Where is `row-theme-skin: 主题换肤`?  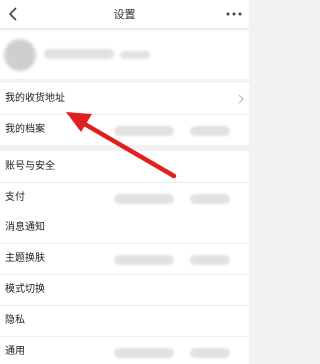
row-theme-skin: 主题换肤 is located at coordinates (124, 258).